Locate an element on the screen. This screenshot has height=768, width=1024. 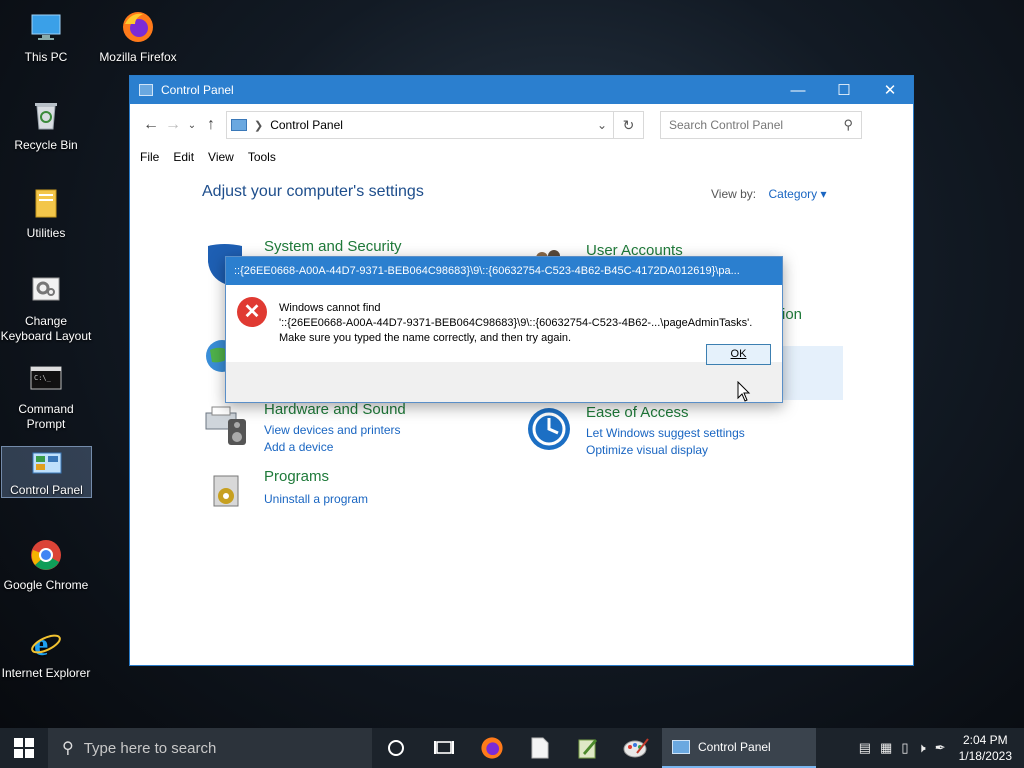
category-title: Ease of Access is located at coordinates (637, 412).